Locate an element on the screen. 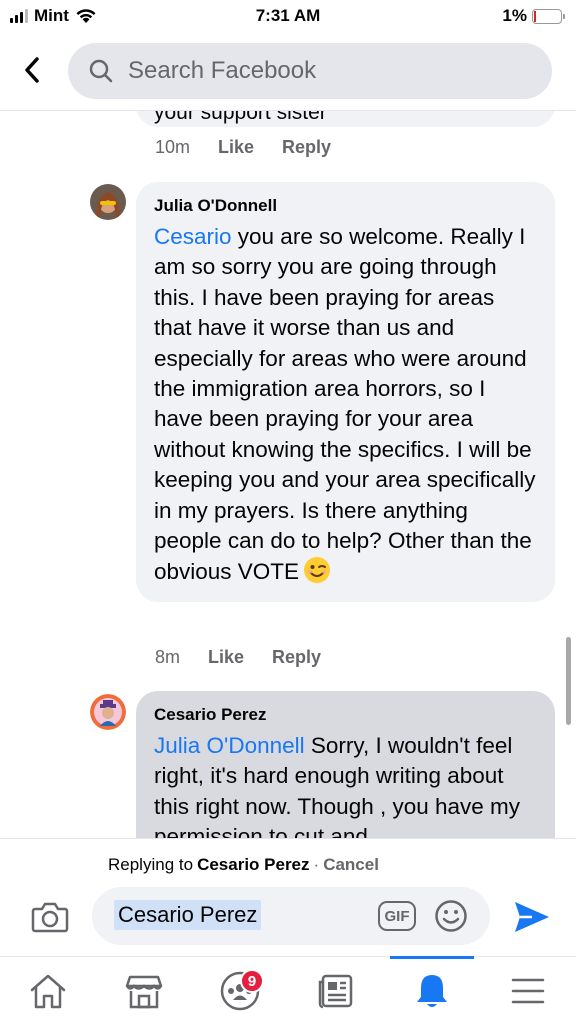 This screenshot has width=576, height=1024. search-box is located at coordinates (310, 71).